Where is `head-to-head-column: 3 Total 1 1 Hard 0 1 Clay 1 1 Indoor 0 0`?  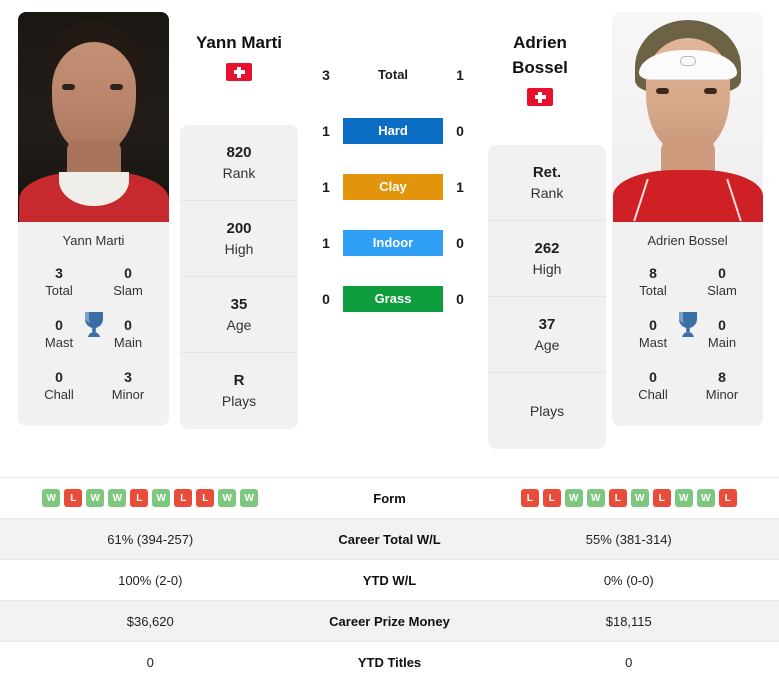
head-to-head-column: 3 Total 1 1 Hard 0 1 Clay 1 1 Indoor 0 0 is located at coordinates (393, 156).